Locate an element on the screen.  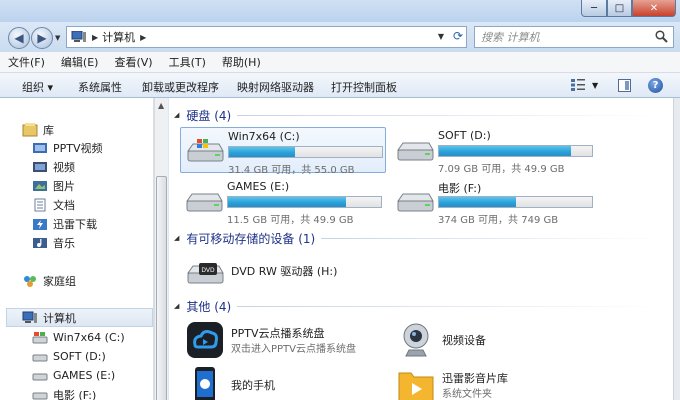
nav-item-label: 图片 is located at coordinates (64, 186).